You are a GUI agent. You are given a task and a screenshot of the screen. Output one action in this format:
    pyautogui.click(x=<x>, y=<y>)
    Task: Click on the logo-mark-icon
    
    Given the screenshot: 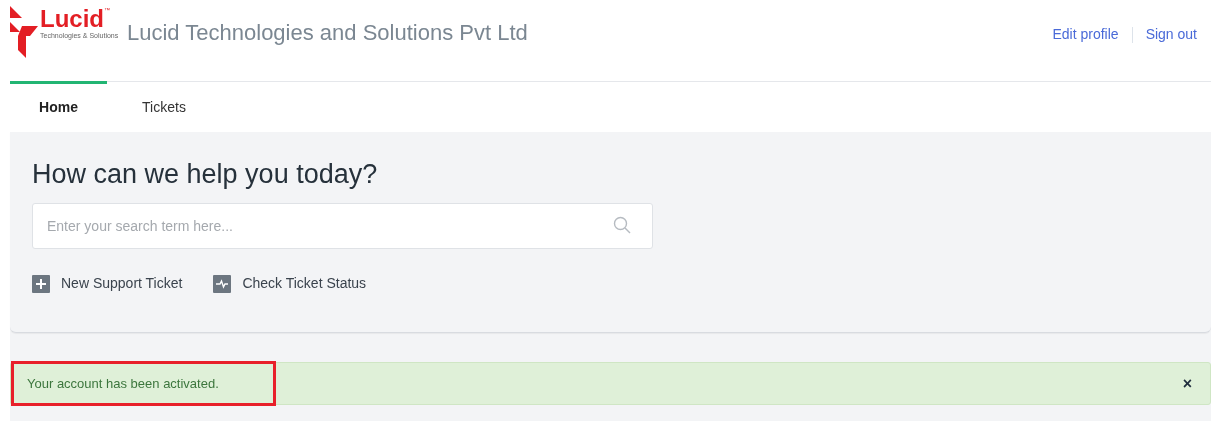 What is the action you would take?
    pyautogui.click(x=23, y=32)
    